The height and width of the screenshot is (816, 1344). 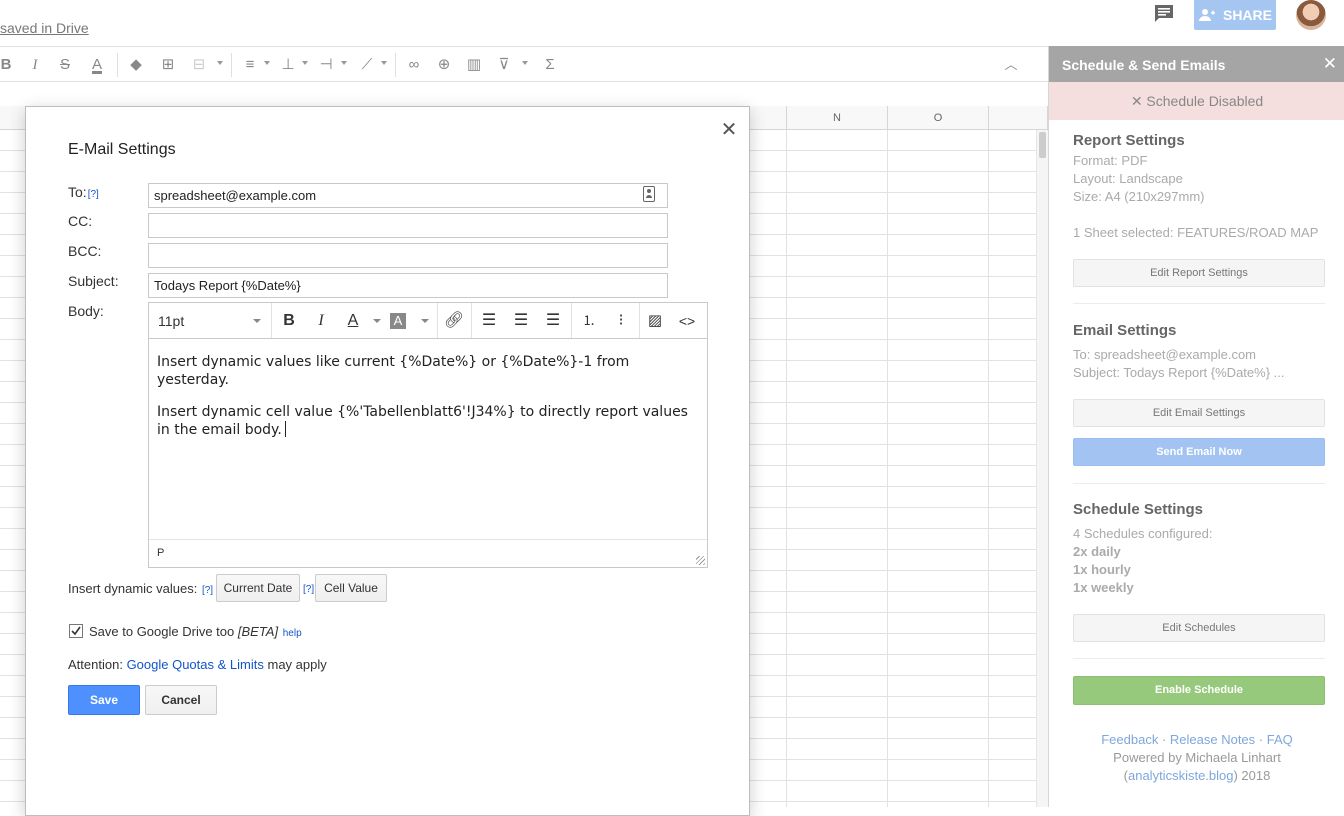 What do you see at coordinates (1199, 690) in the screenshot?
I see `enable-schedule-button: Enable Schedule` at bounding box center [1199, 690].